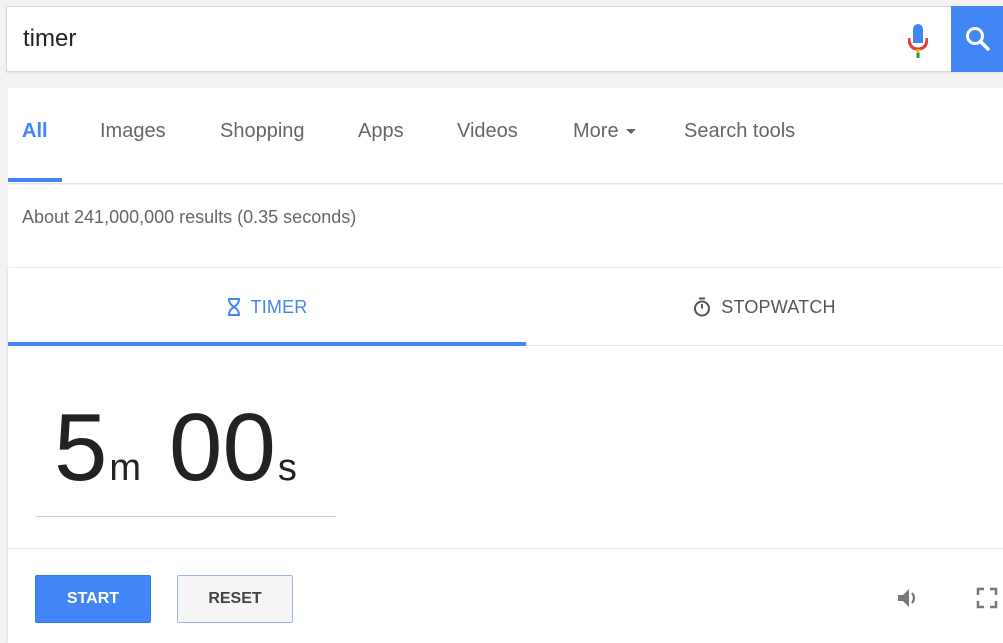 Image resolution: width=1003 pixels, height=643 pixels. I want to click on timer-underline, so click(186, 516).